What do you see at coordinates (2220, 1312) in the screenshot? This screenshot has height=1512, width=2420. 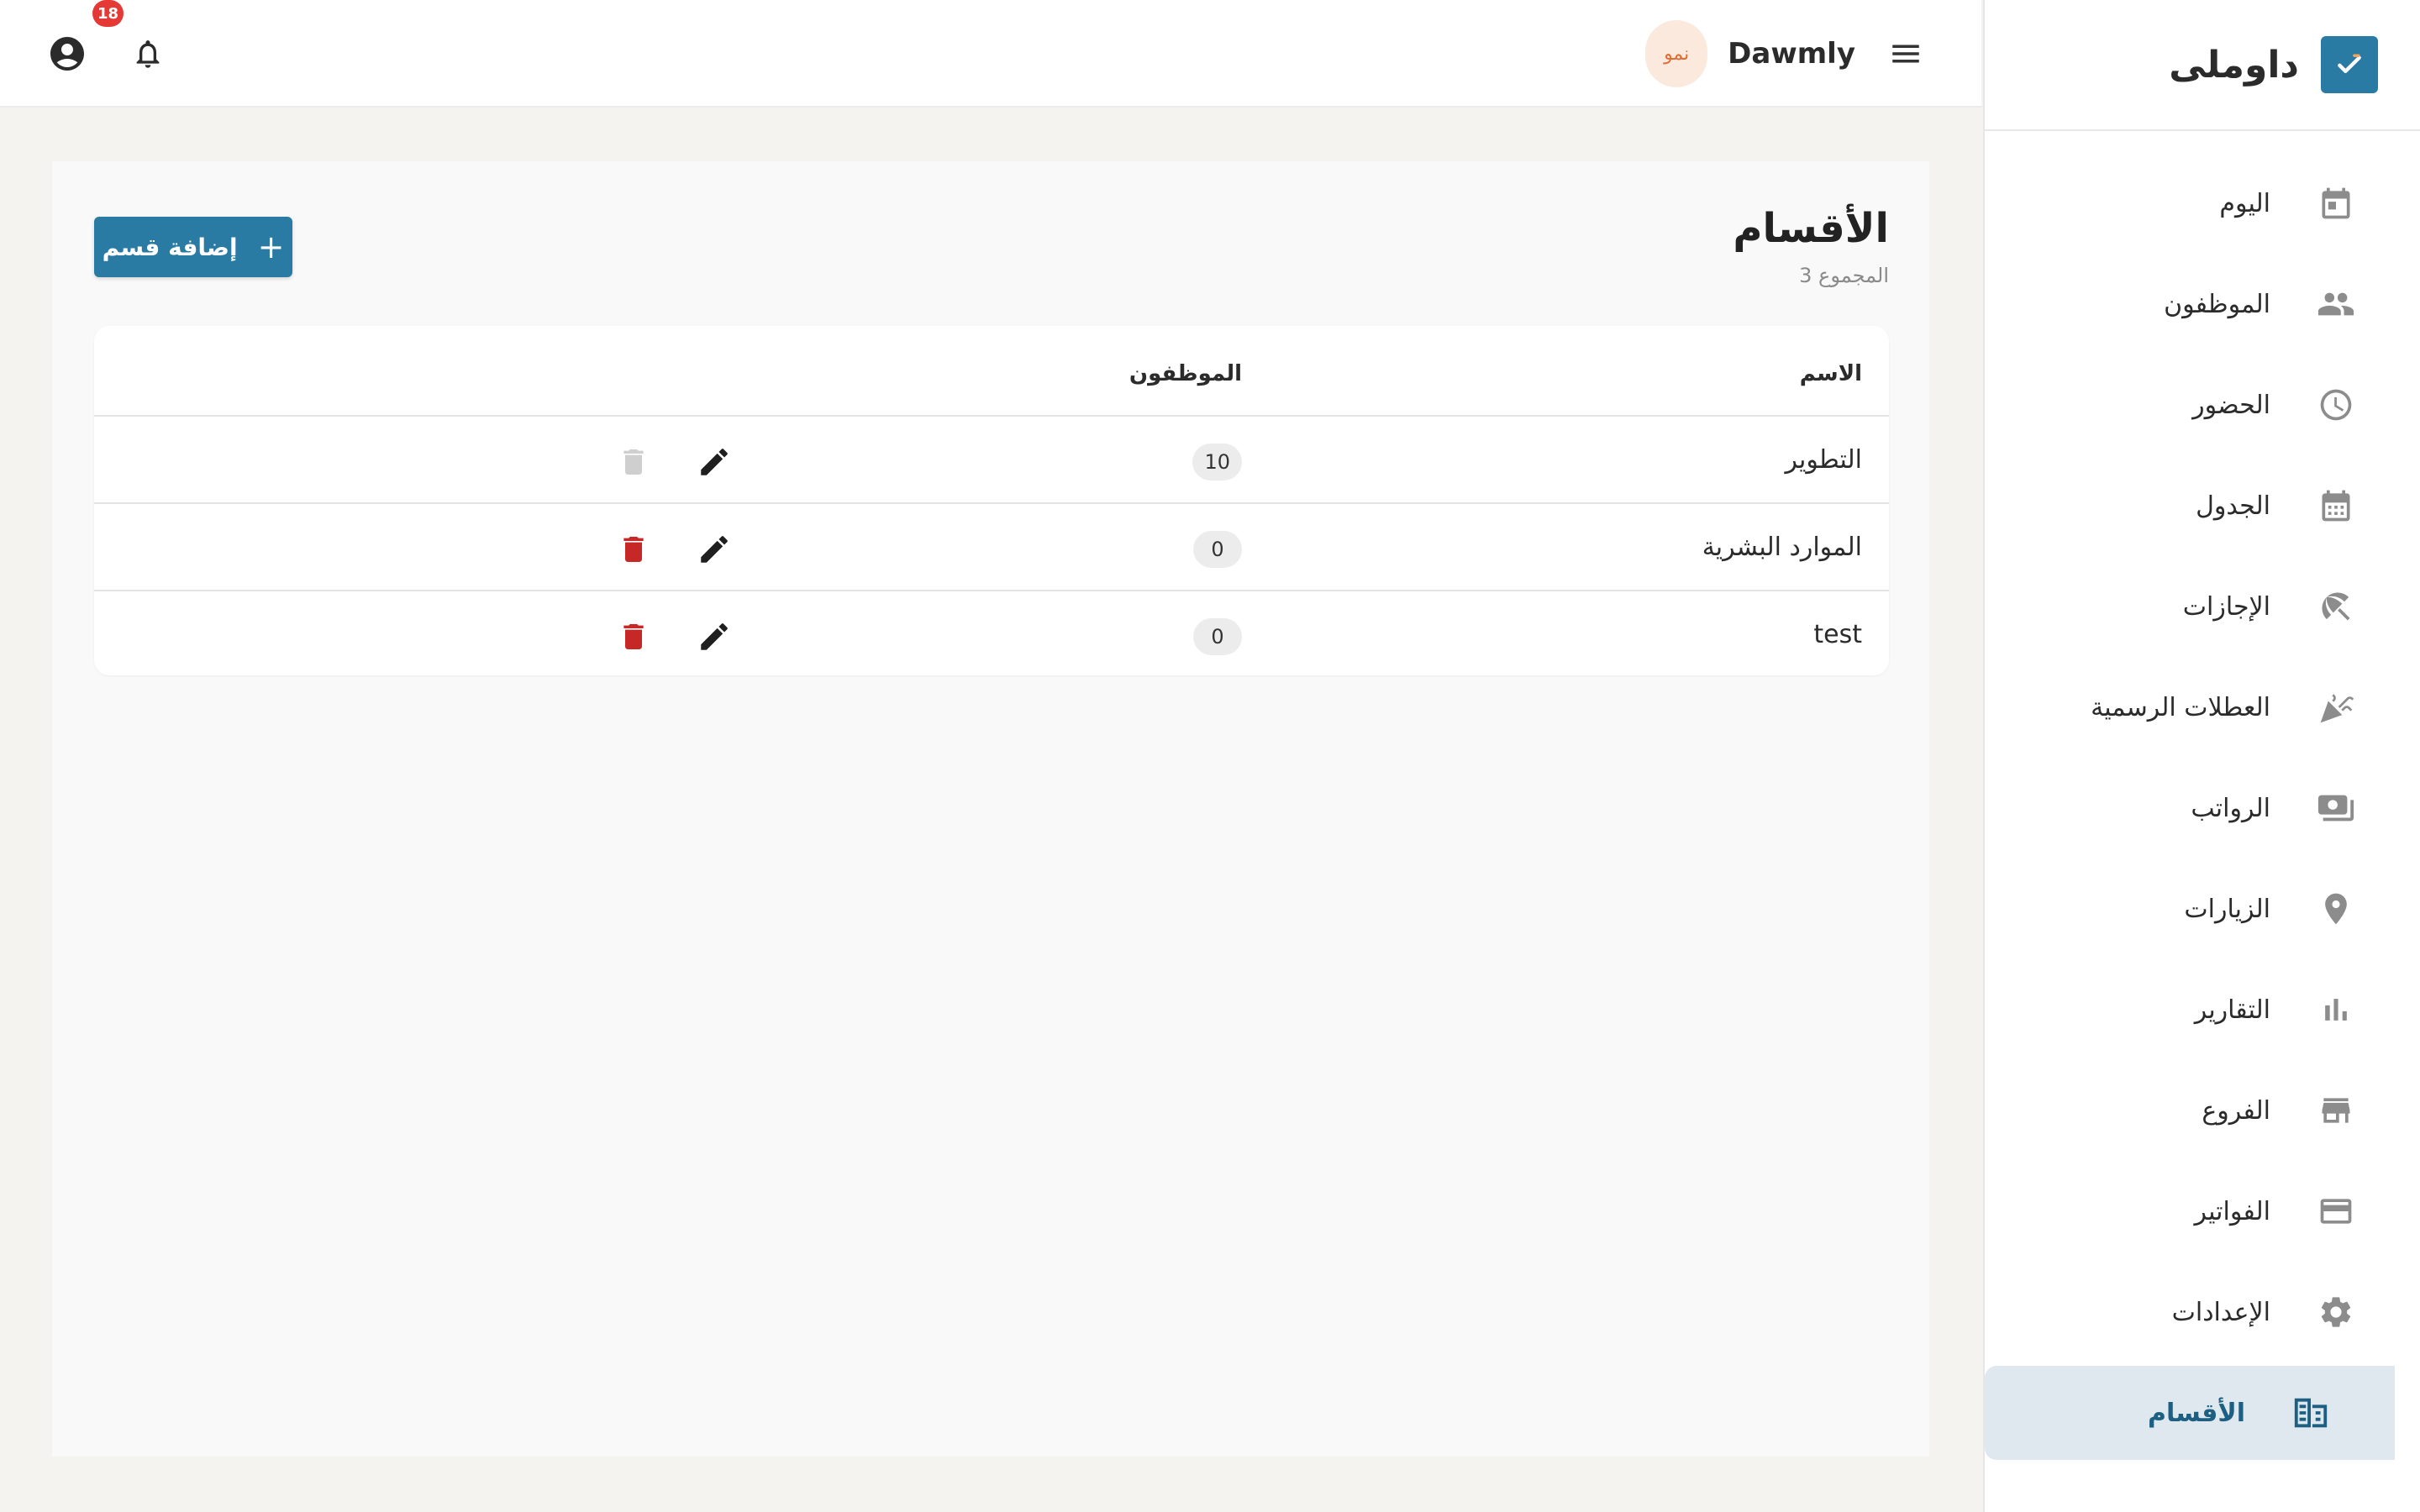 I see `sidebar-item-label: الإعدادات` at bounding box center [2220, 1312].